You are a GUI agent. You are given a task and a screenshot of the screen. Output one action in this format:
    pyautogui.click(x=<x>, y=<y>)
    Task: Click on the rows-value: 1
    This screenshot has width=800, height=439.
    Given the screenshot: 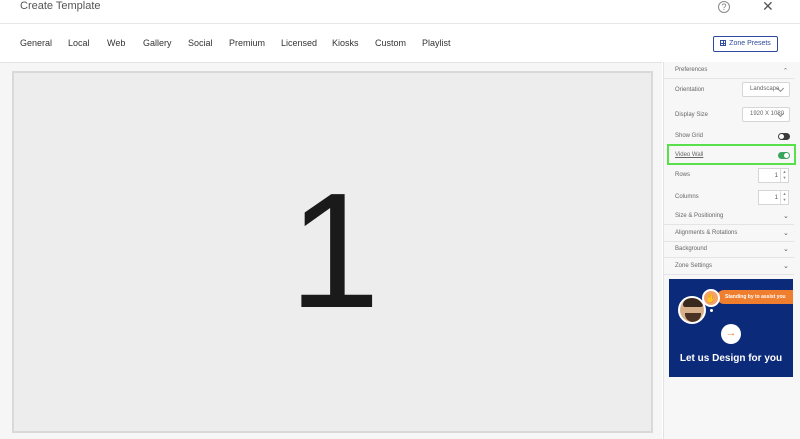 What is the action you would take?
    pyautogui.click(x=776, y=176)
    